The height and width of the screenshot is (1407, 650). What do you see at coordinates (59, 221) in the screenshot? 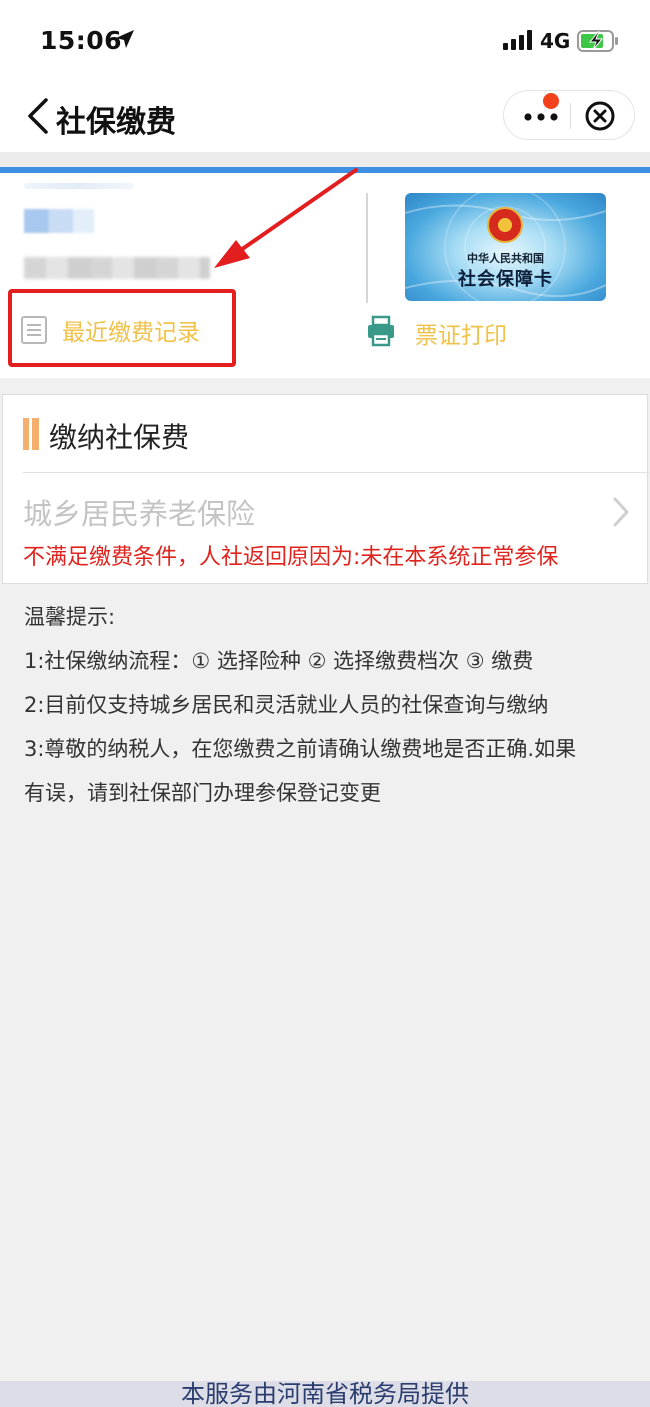
I see `blurred-user-name` at bounding box center [59, 221].